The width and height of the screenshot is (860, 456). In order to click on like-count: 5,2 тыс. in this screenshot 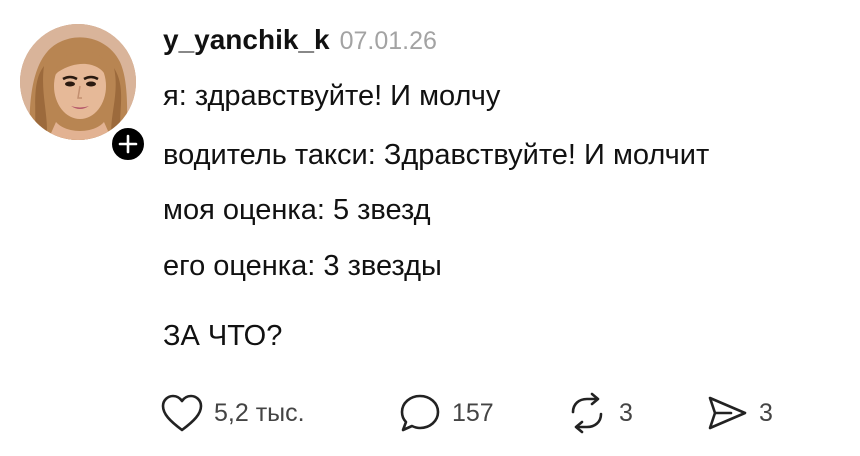, I will do `click(259, 412)`.